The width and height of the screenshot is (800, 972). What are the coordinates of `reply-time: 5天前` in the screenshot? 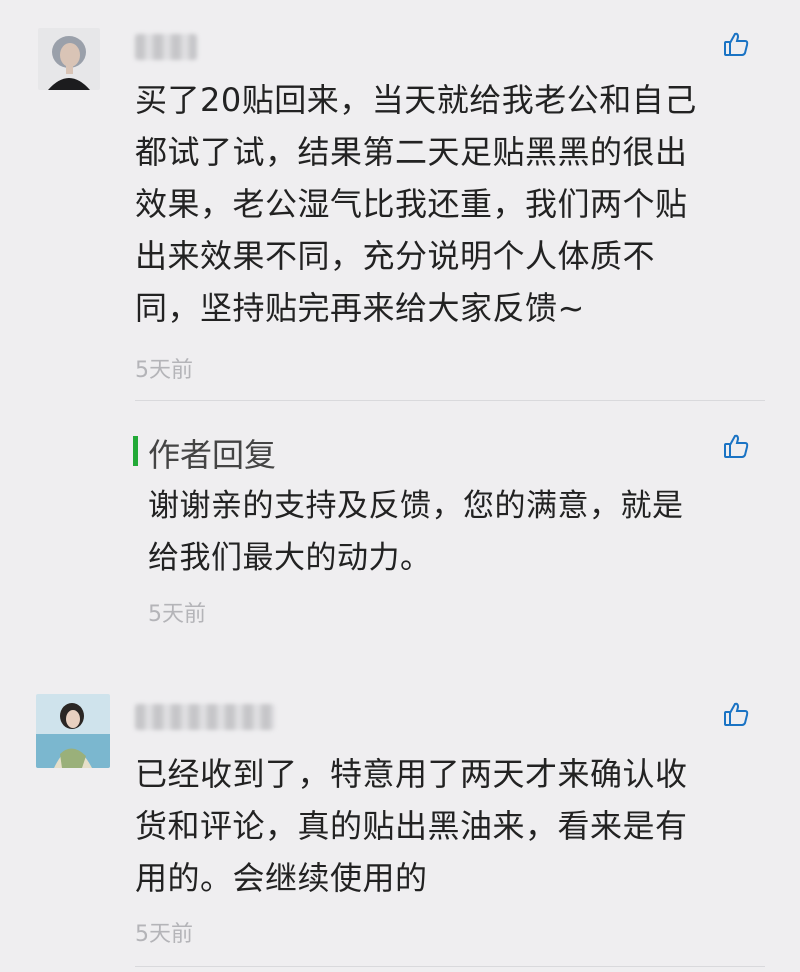 It's located at (177, 614).